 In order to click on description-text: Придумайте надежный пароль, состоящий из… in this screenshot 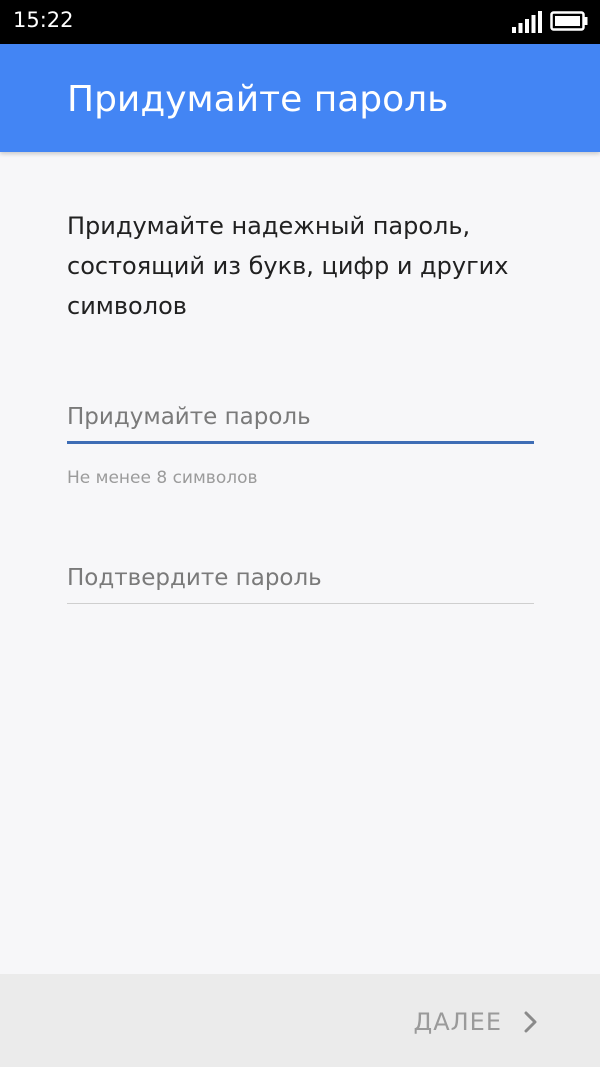, I will do `click(288, 266)`.